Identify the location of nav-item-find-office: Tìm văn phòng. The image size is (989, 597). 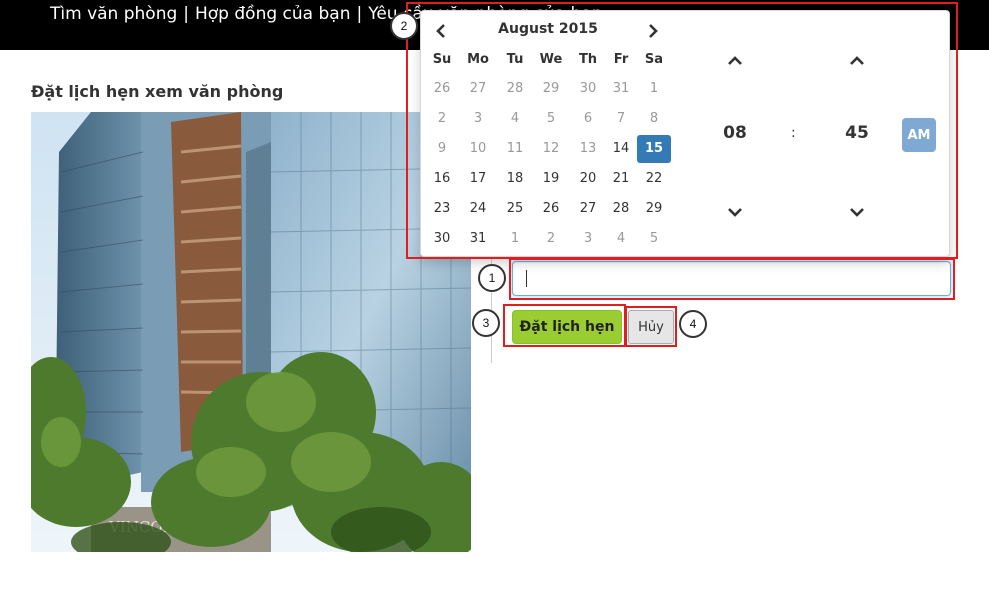
(113, 14).